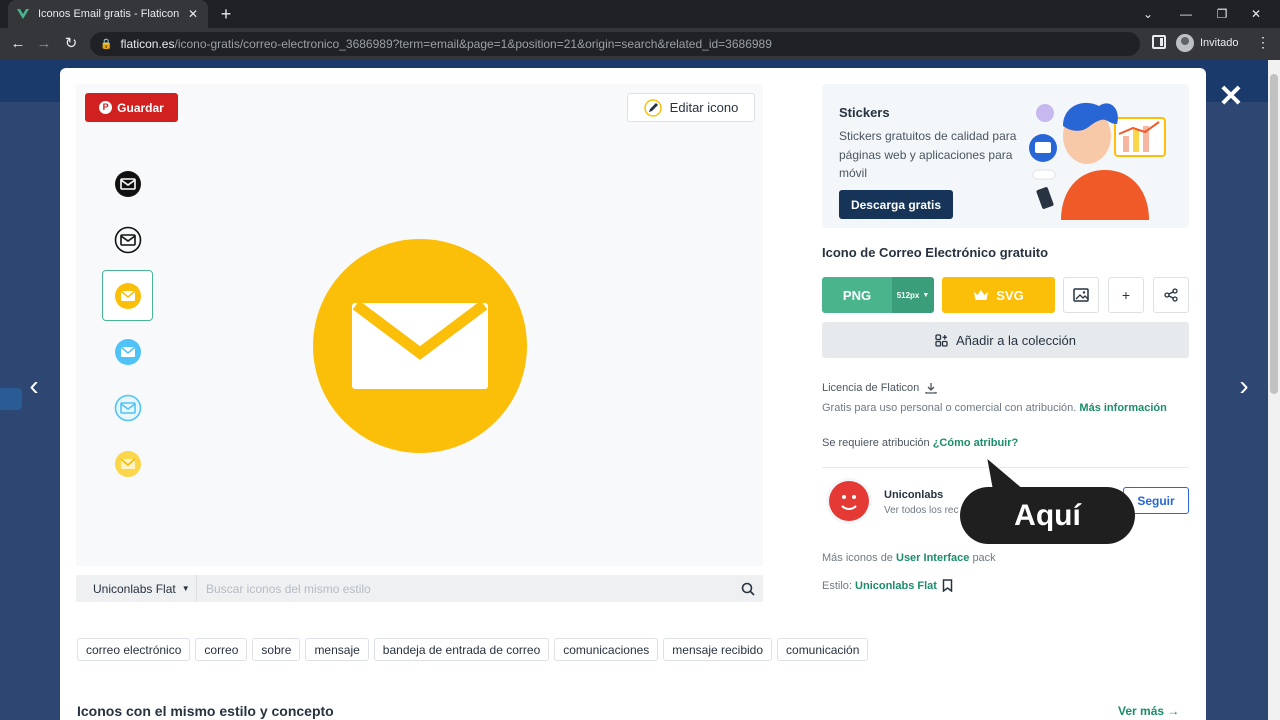 This screenshot has width=1280, height=720. What do you see at coordinates (193, 14) in the screenshot?
I see `tab-close-icon: ✕` at bounding box center [193, 14].